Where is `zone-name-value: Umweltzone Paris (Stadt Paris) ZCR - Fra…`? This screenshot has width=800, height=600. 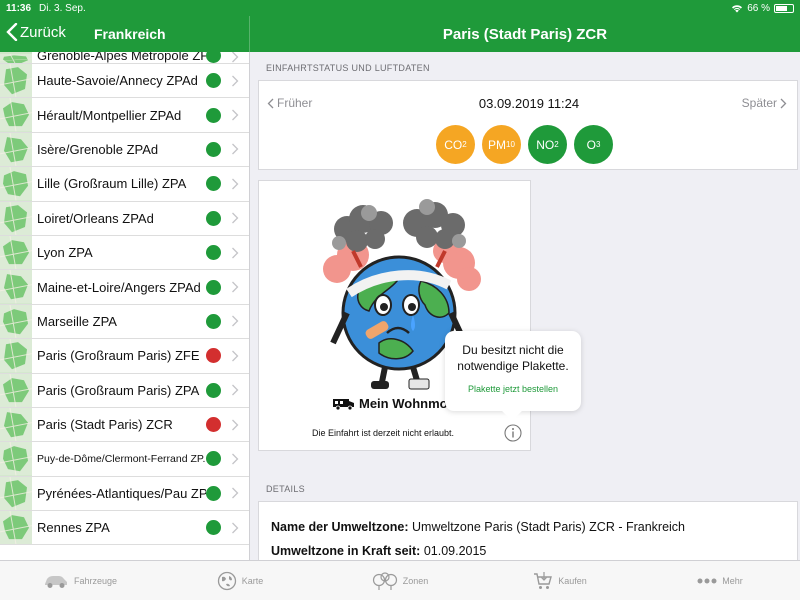
zone-name-value: Umweltzone Paris (Stadt Paris) ZCR - Fra… is located at coordinates (548, 527).